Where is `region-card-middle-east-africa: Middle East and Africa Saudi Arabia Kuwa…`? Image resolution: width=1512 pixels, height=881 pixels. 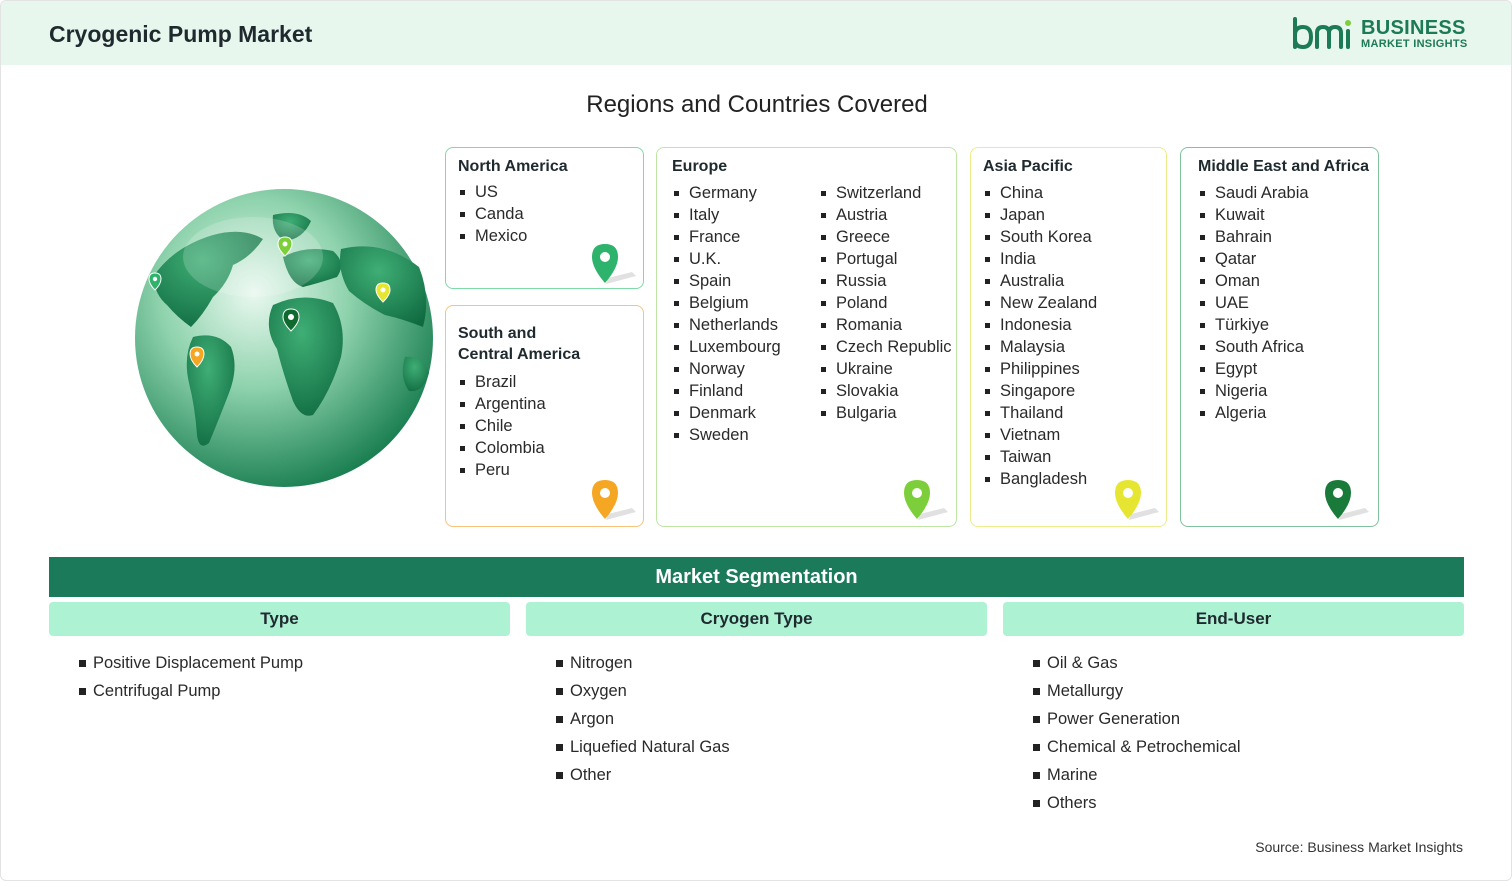
region-card-middle-east-africa: Middle East and Africa Saudi Arabia Kuwa… is located at coordinates (1279, 337).